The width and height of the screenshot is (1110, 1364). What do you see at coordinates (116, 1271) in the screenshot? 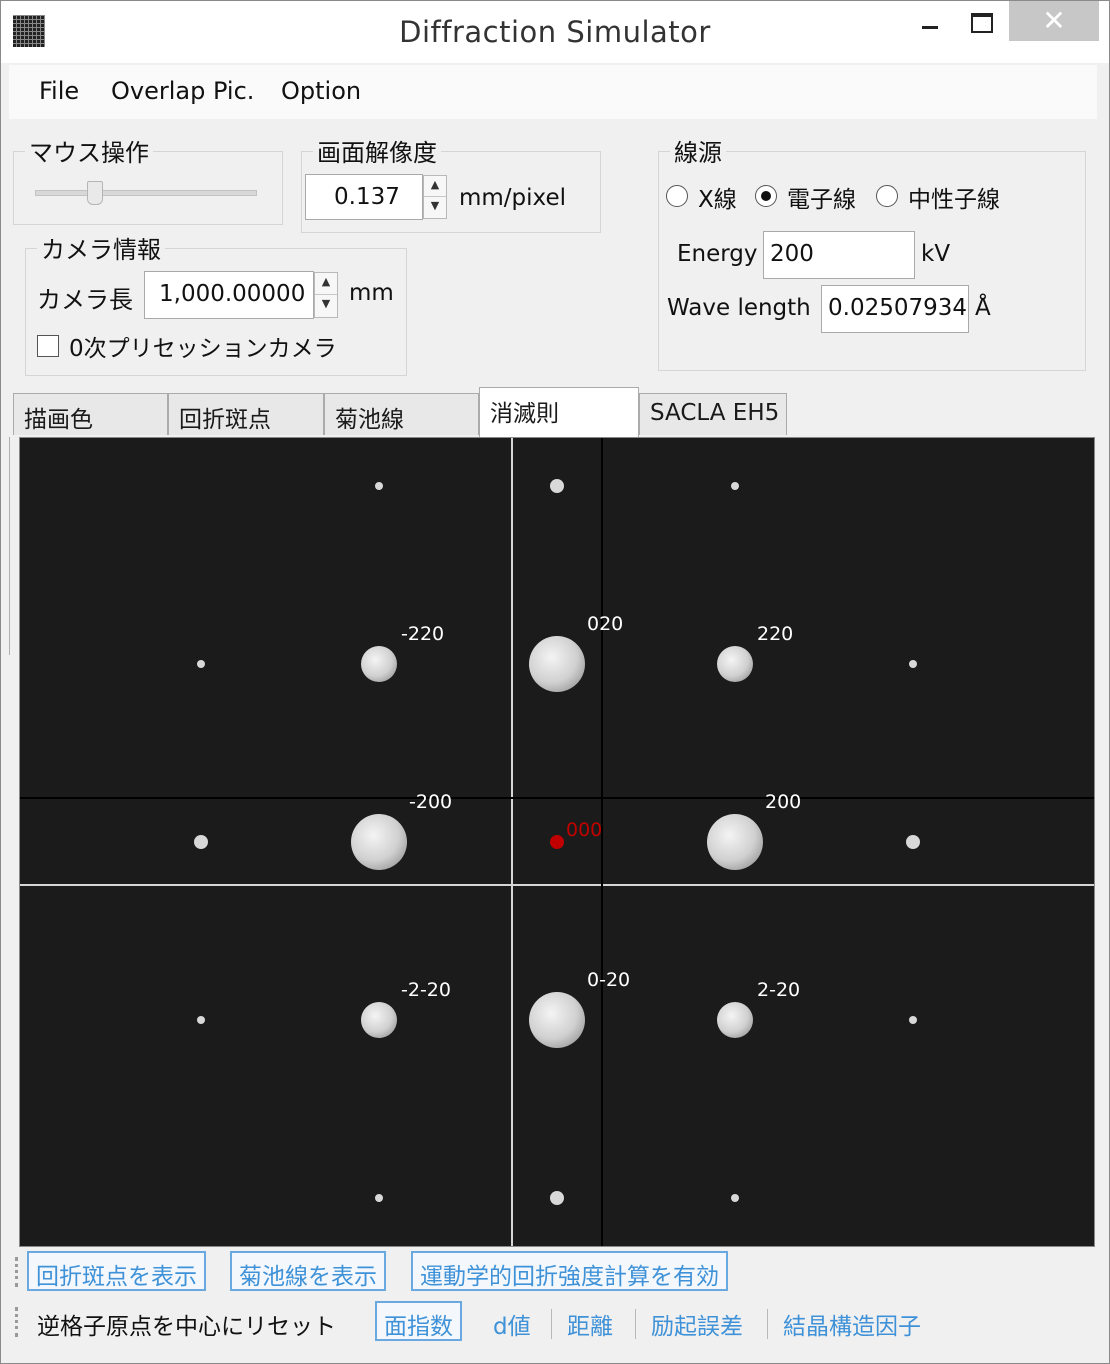
I see `show-spots-button: 回折斑点を表示` at bounding box center [116, 1271].